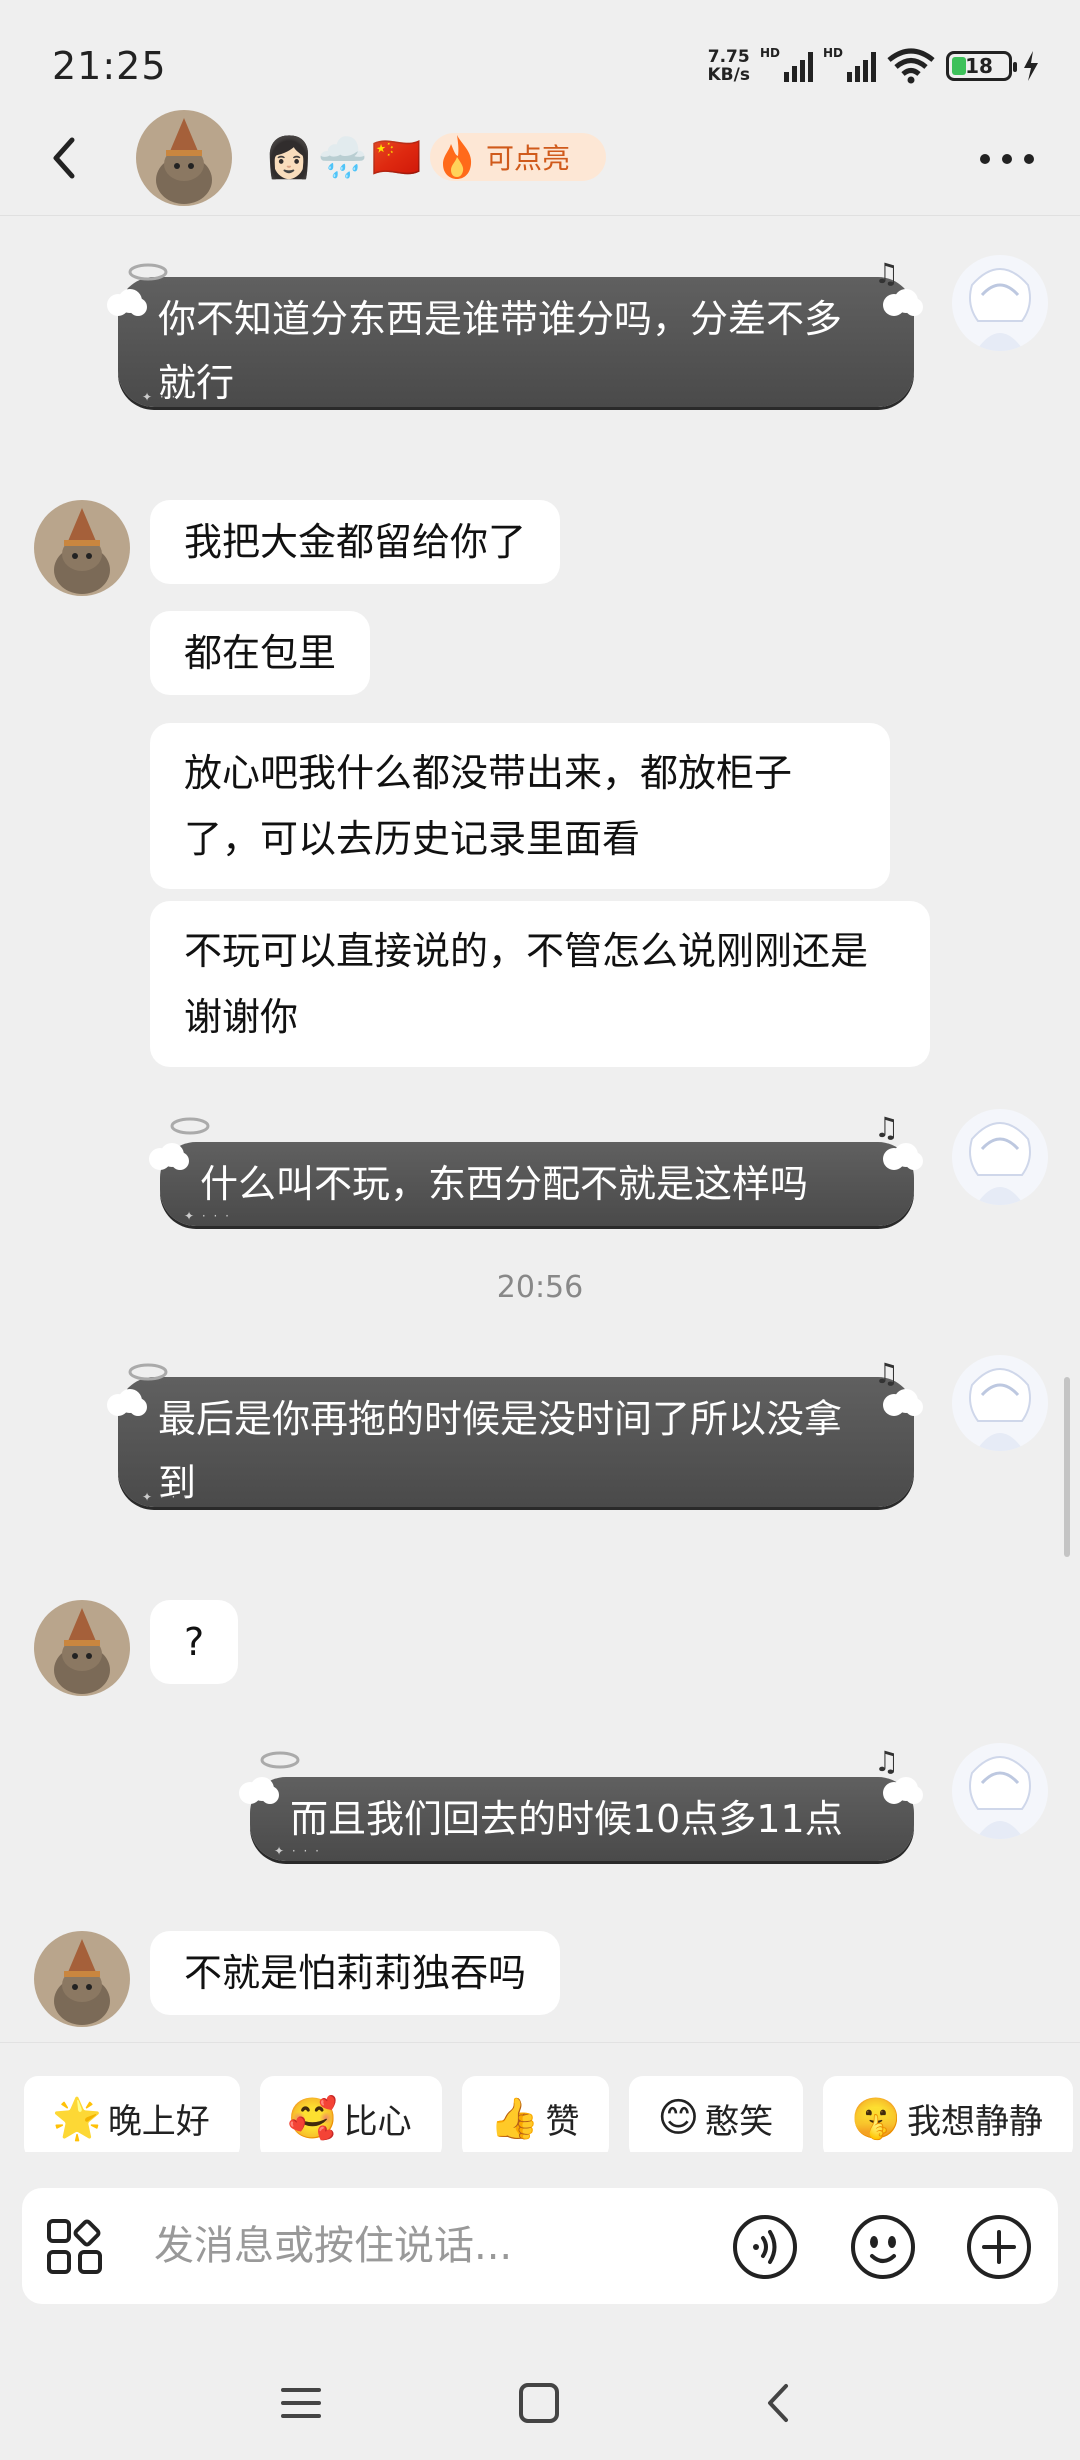  I want to click on emoji-rain: 🌧️, so click(342, 158).